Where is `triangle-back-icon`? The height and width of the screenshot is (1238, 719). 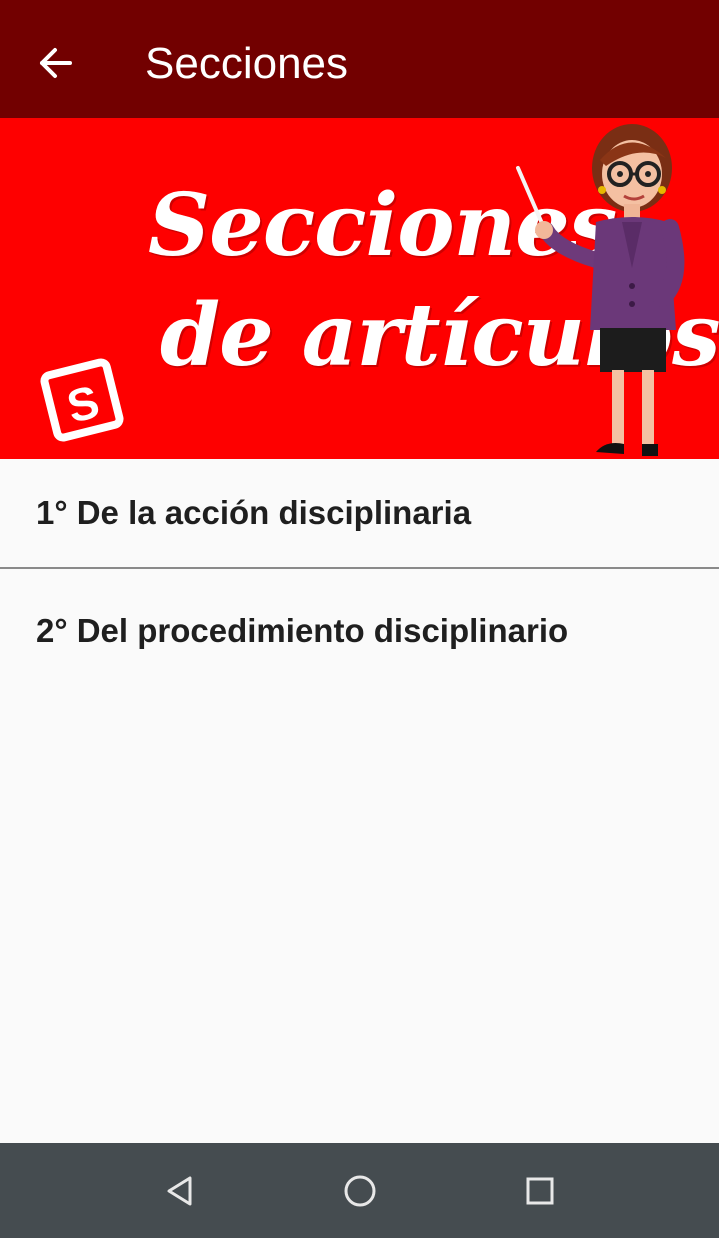 triangle-back-icon is located at coordinates (179, 1191).